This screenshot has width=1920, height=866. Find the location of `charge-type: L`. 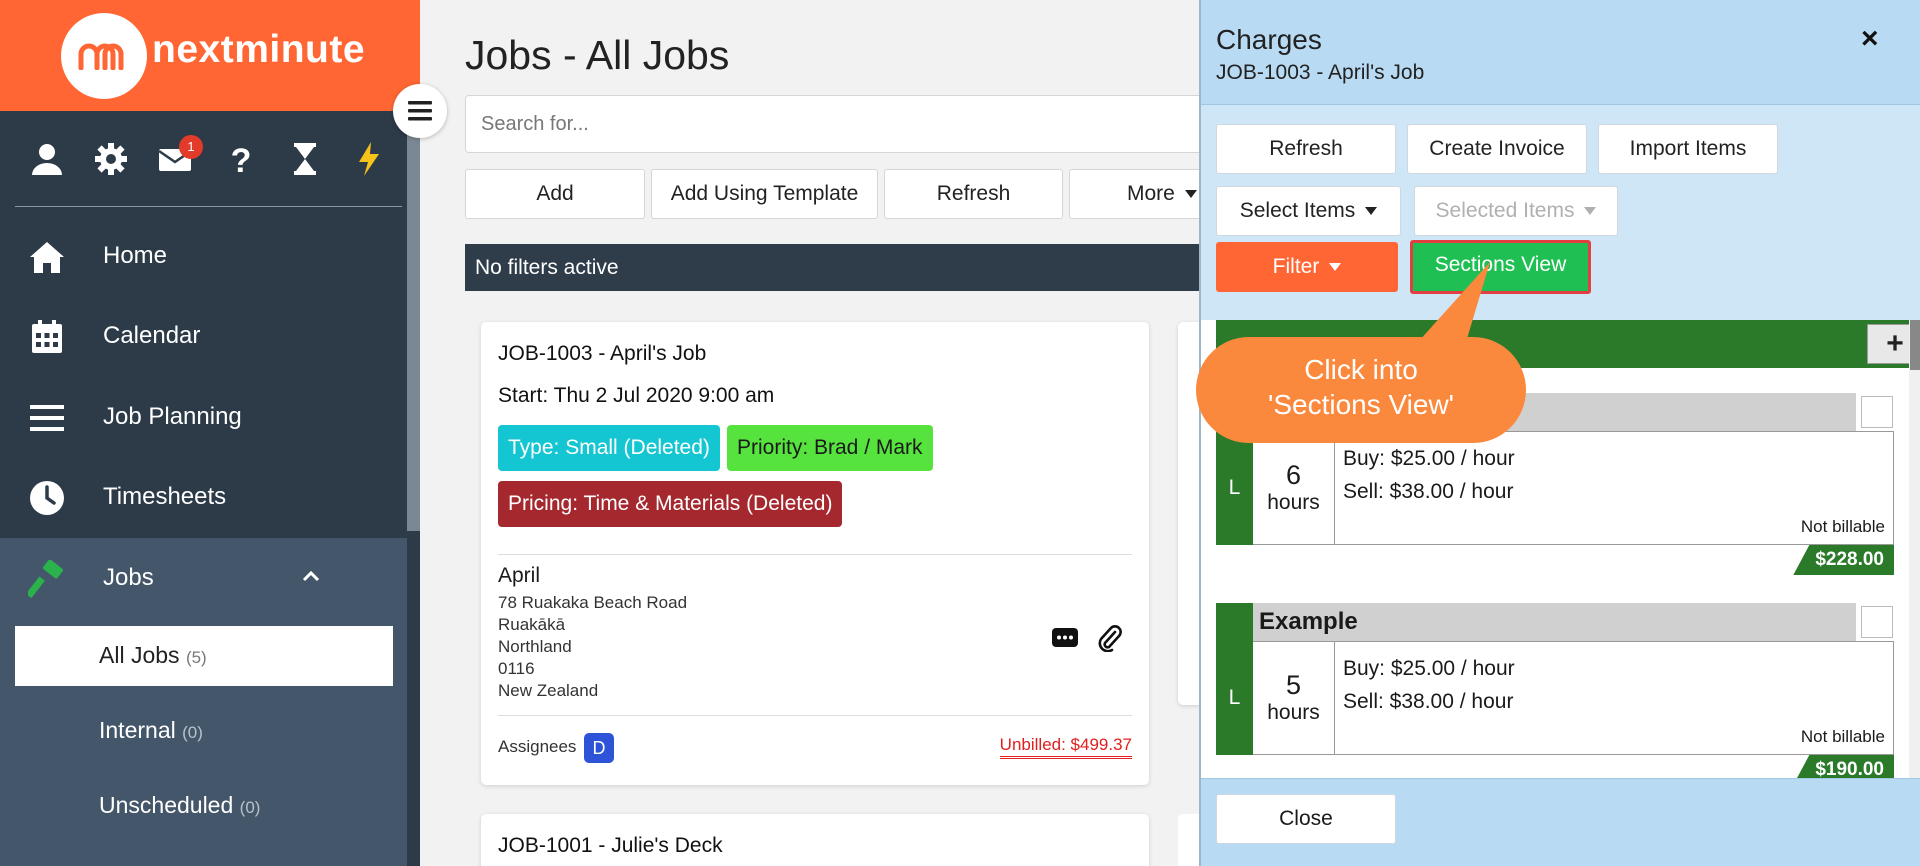

charge-type: L is located at coordinates (1234, 488).